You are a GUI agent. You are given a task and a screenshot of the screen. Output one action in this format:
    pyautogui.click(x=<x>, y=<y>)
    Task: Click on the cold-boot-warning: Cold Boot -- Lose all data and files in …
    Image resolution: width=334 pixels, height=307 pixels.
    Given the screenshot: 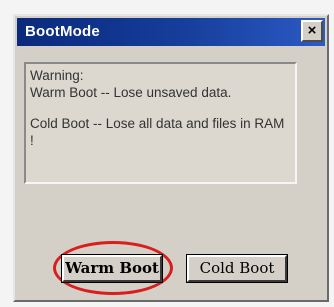 What is the action you would take?
    pyautogui.click(x=157, y=132)
    